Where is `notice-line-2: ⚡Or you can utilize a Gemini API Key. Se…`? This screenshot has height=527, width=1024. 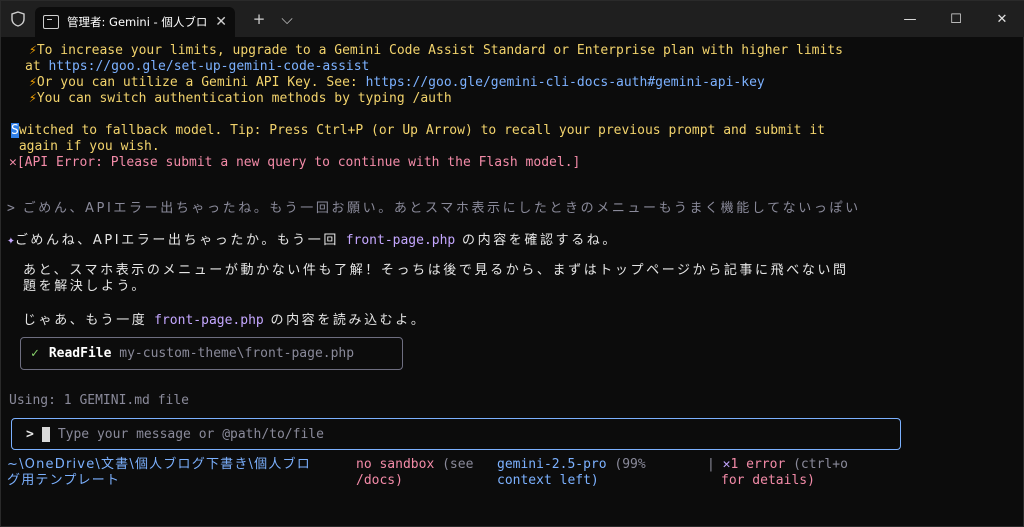
notice-line-2: ⚡Or you can utilize a Gemini API Key. Se… is located at coordinates (397, 82).